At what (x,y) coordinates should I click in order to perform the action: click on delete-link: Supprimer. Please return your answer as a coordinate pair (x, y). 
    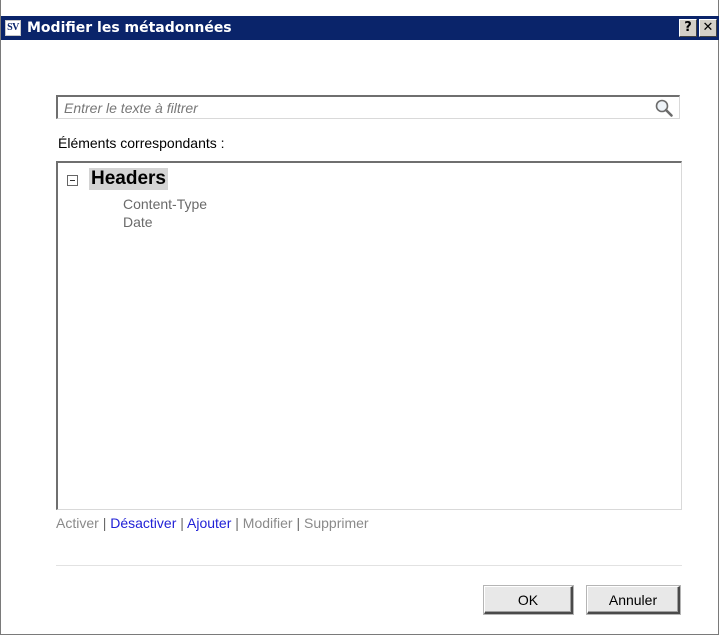
    Looking at the image, I should click on (336, 523).